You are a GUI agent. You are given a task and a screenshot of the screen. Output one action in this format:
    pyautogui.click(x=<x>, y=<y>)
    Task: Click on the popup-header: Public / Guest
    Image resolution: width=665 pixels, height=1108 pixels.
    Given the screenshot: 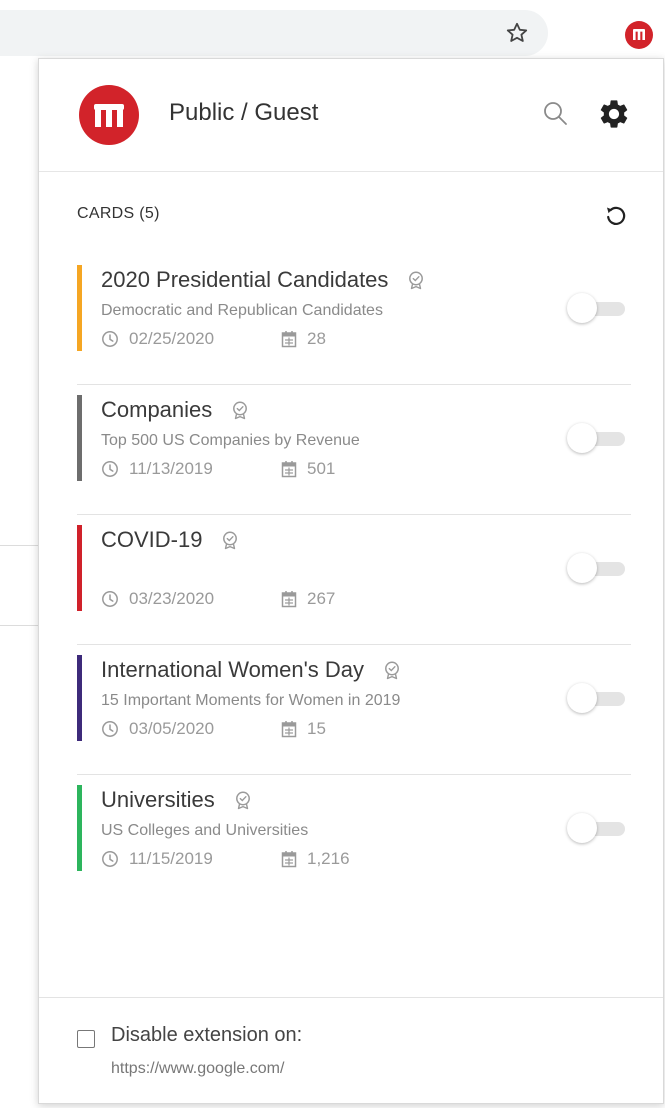 What is the action you would take?
    pyautogui.click(x=351, y=115)
    